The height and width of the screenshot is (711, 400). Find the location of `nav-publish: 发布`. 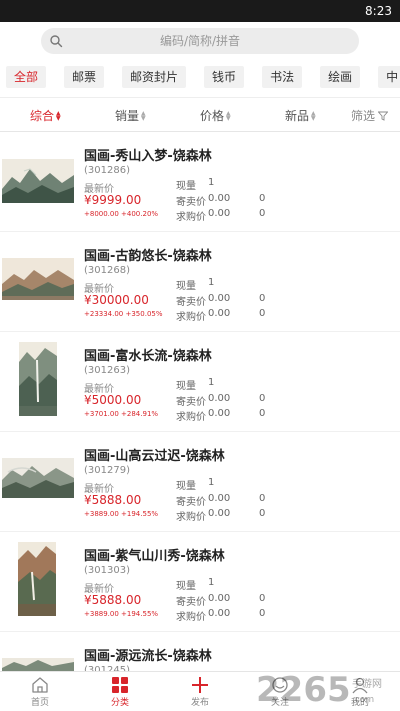

nav-publish: 发布 is located at coordinates (200, 691).